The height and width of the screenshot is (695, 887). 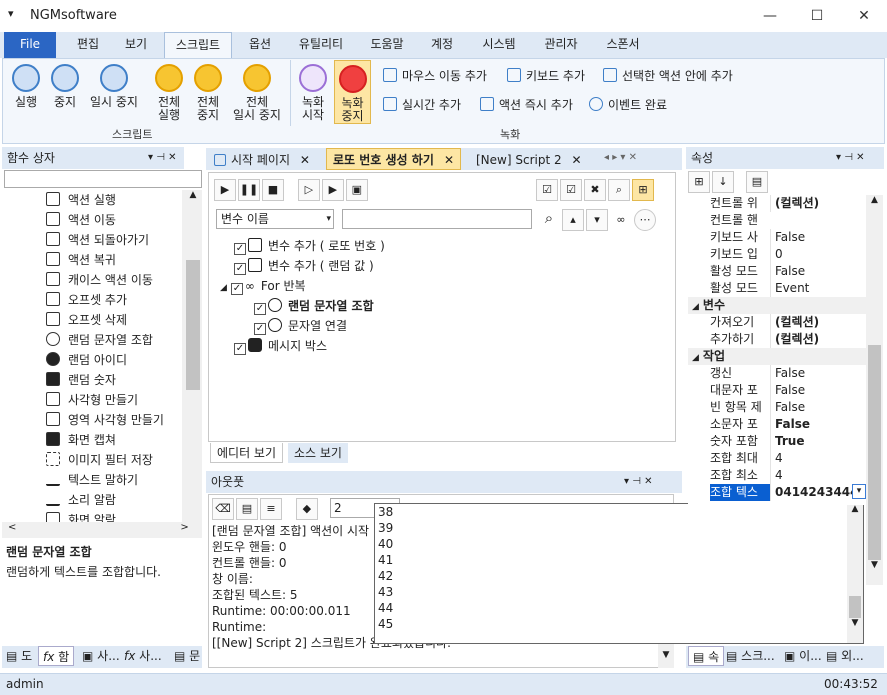 What do you see at coordinates (757, 182) in the screenshot?
I see `property-pages-icon: ▤` at bounding box center [757, 182].